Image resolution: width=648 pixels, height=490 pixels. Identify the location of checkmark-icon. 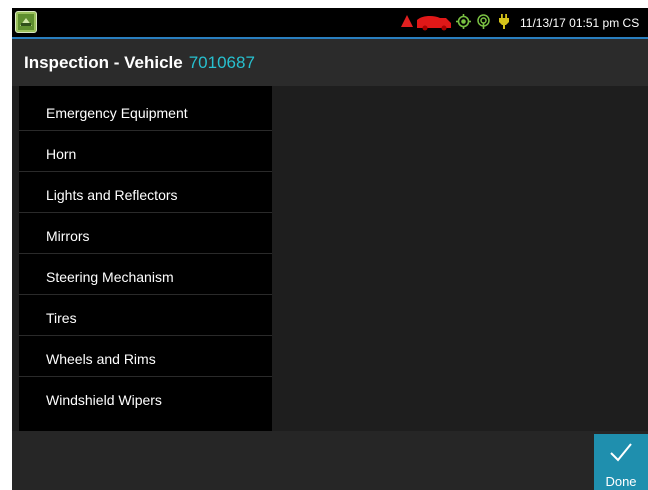
(621, 452).